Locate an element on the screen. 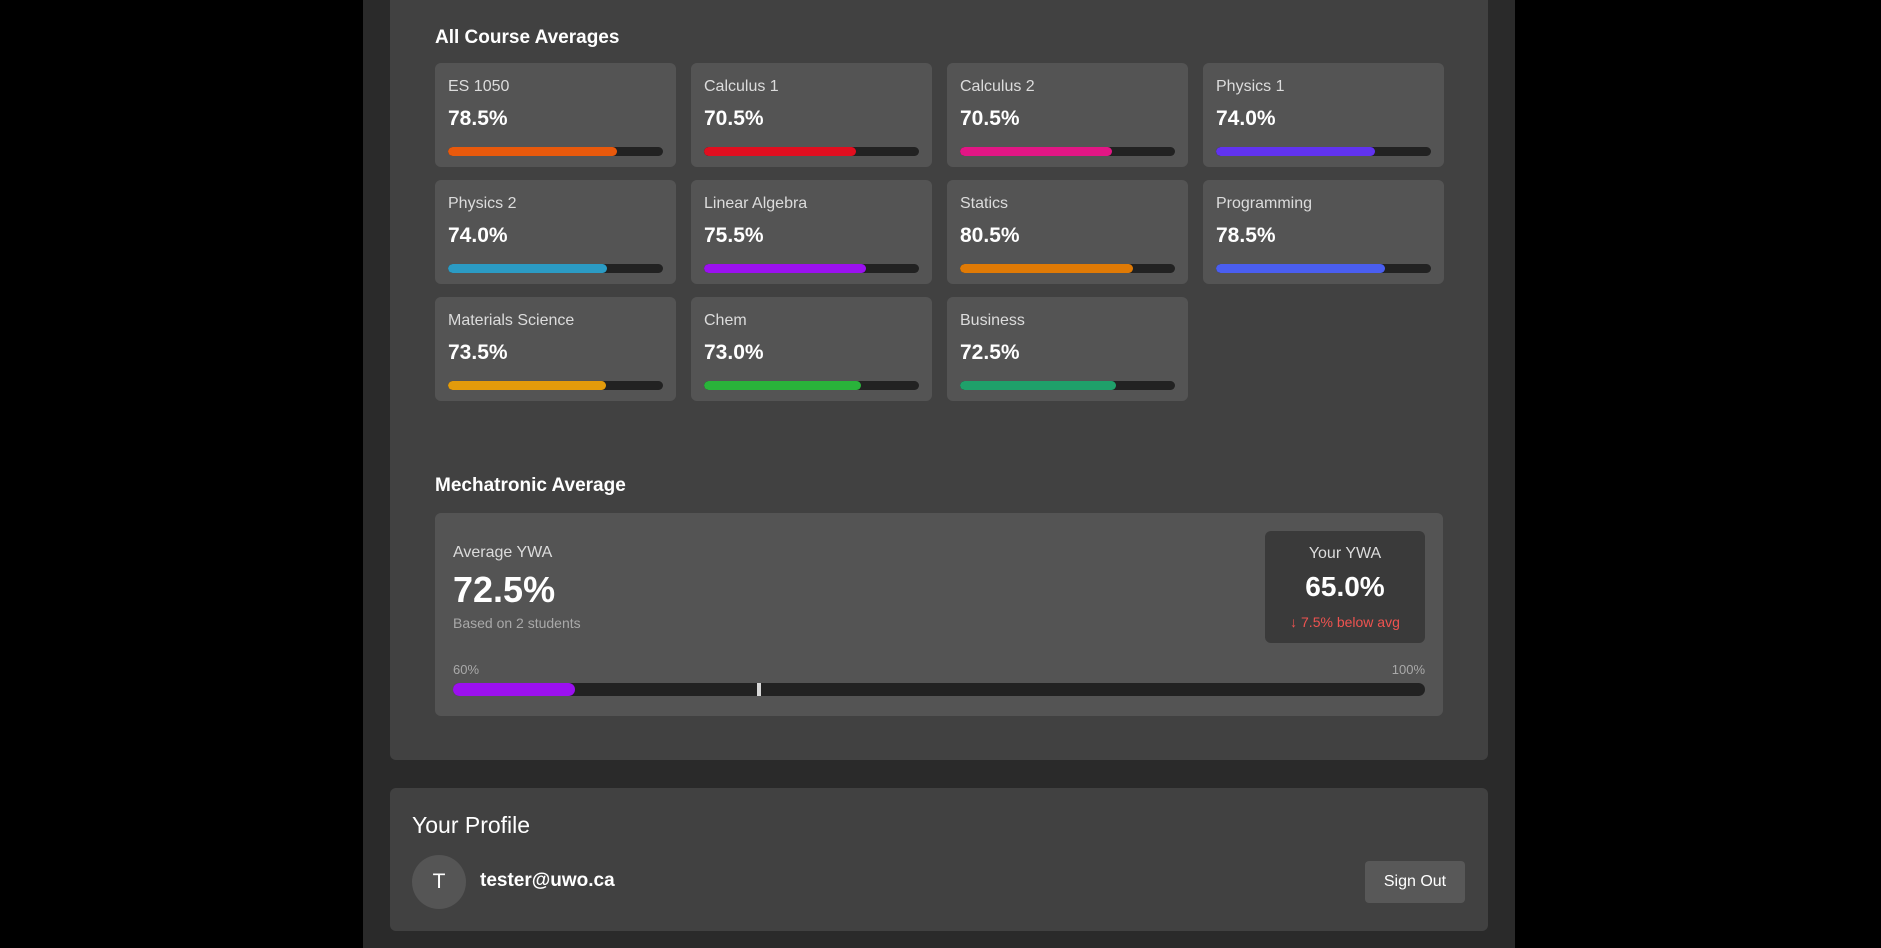  course-averages-title: All Course Averages is located at coordinates (527, 37).